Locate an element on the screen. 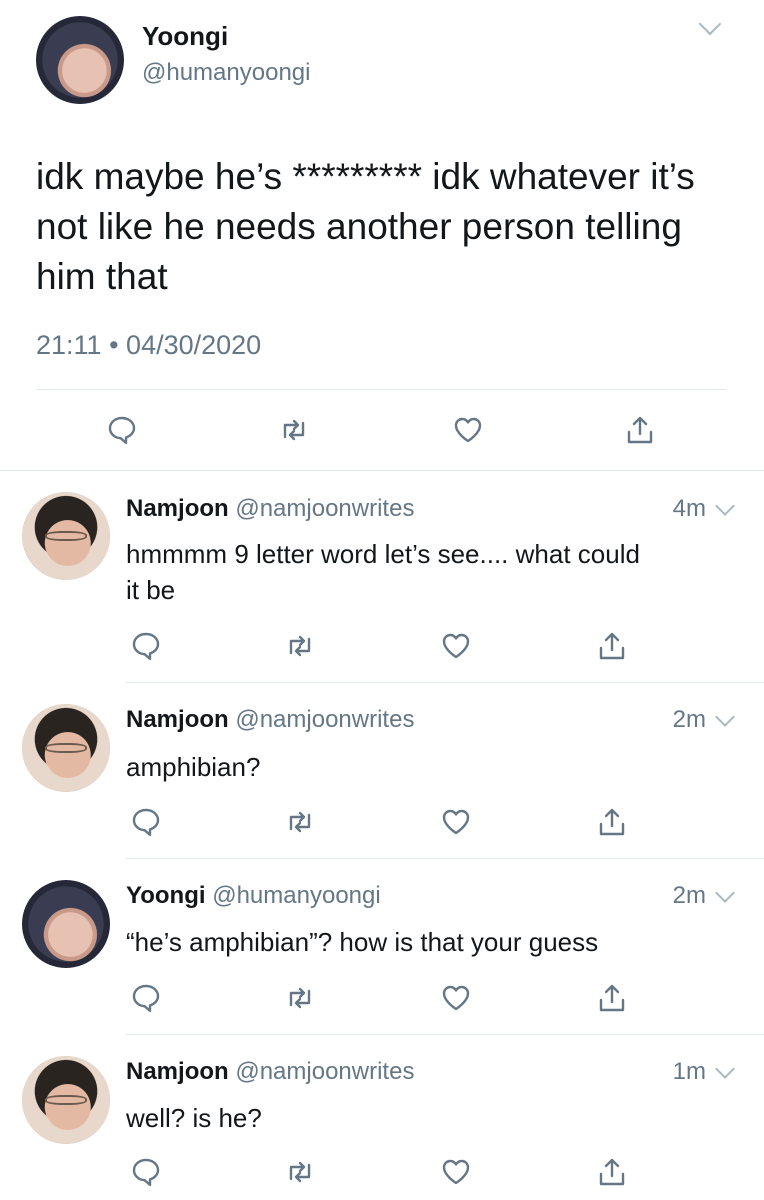 Image resolution: width=764 pixels, height=1200 pixels. reply-time: 4m is located at coordinates (689, 508).